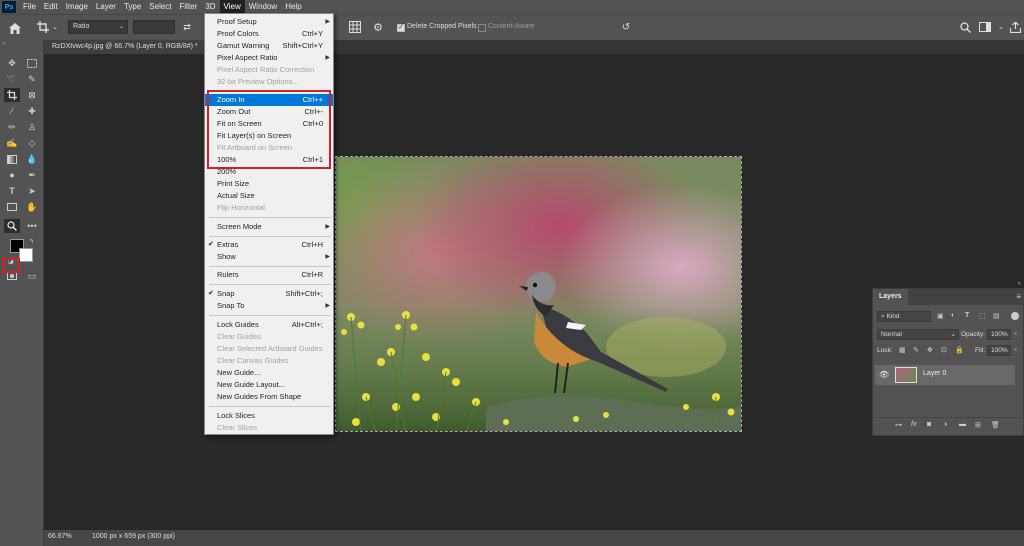 The width and height of the screenshot is (1024, 546). What do you see at coordinates (3, 44) in the screenshot?
I see `collapse-icon: »` at bounding box center [3, 44].